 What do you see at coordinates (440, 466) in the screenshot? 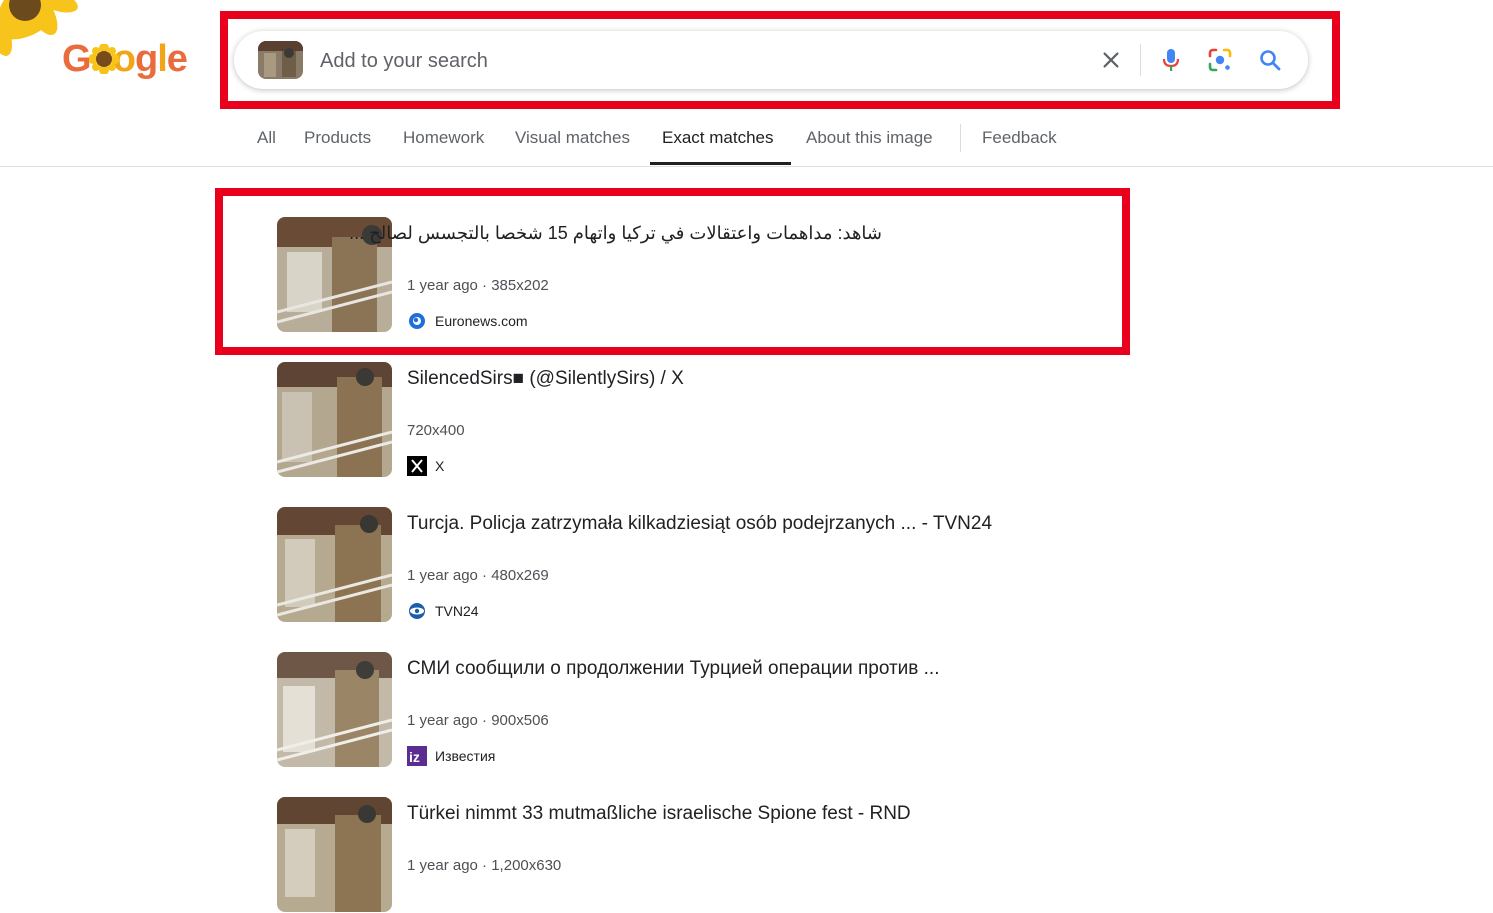
I see `result-source-name: X` at bounding box center [440, 466].